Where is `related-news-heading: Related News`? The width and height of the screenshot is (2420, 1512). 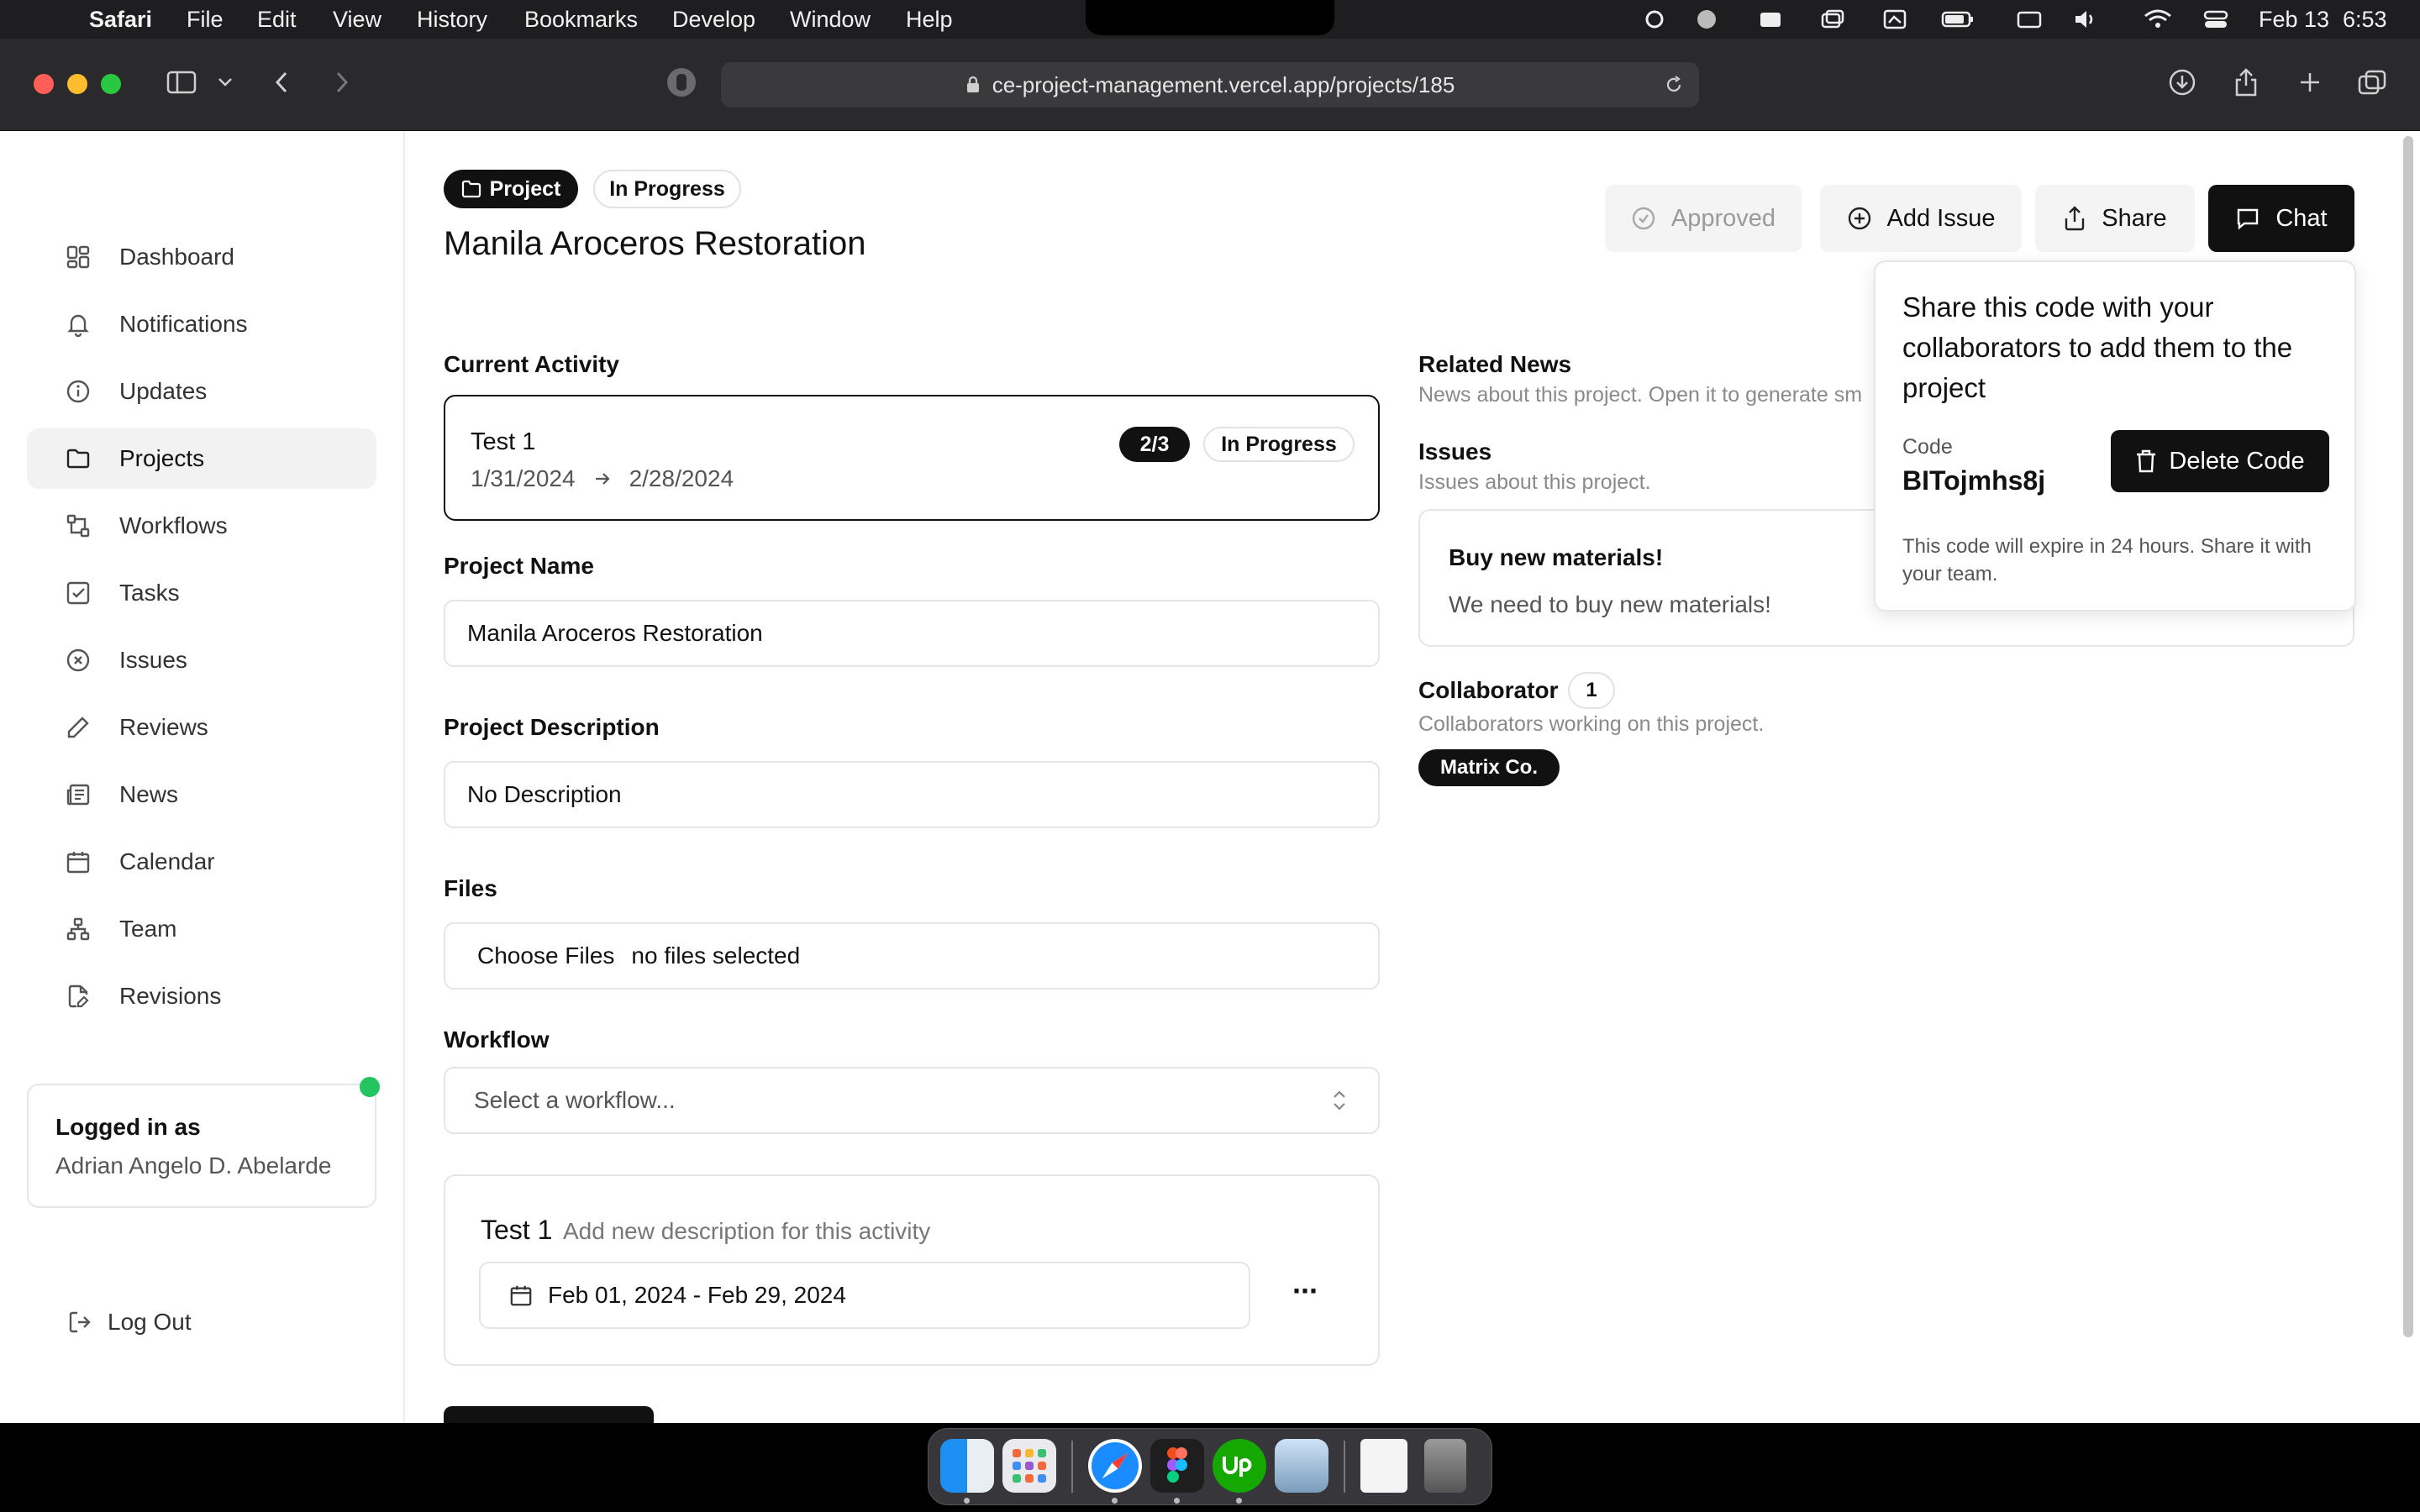
related-news-heading: Related News is located at coordinates (1495, 364).